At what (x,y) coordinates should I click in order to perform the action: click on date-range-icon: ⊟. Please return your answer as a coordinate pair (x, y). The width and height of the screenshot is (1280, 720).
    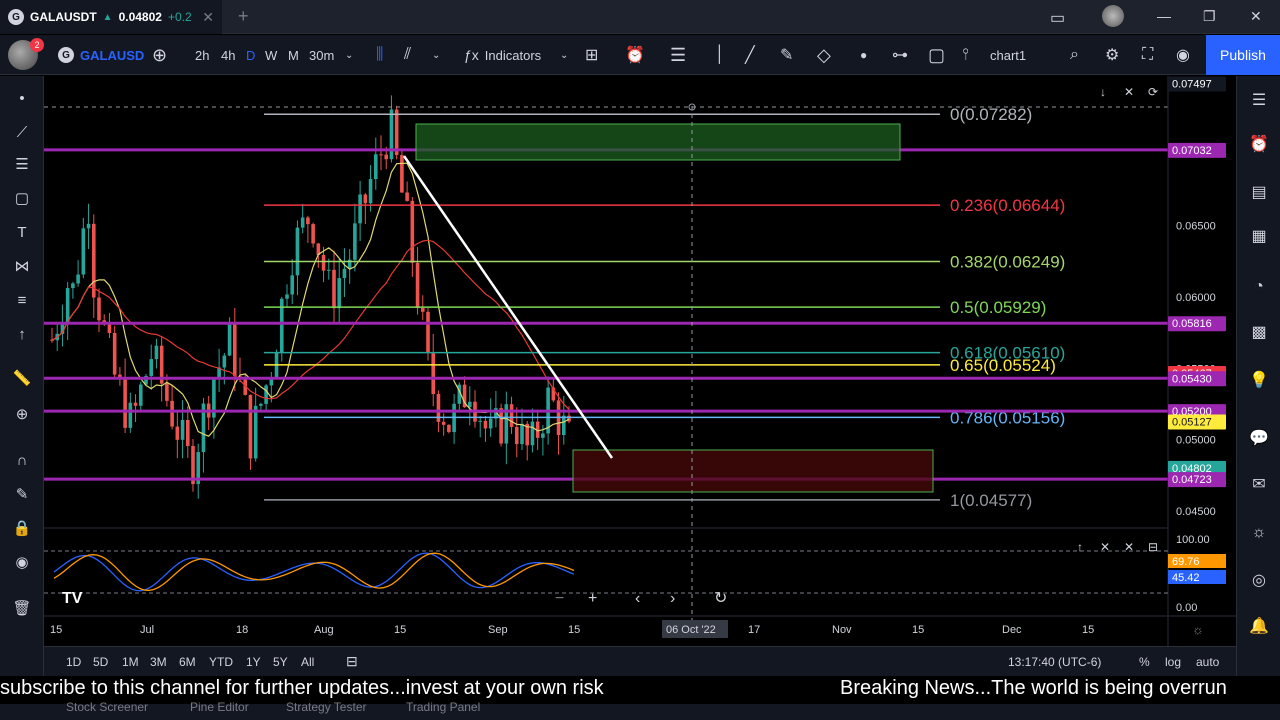
    Looking at the image, I should click on (352, 661).